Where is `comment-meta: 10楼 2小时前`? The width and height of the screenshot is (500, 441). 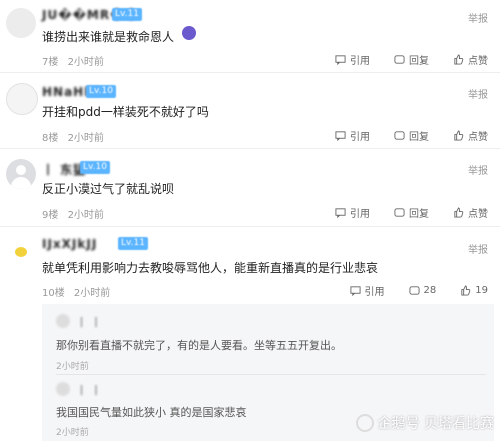 comment-meta: 10楼 2小时前 is located at coordinates (79, 291).